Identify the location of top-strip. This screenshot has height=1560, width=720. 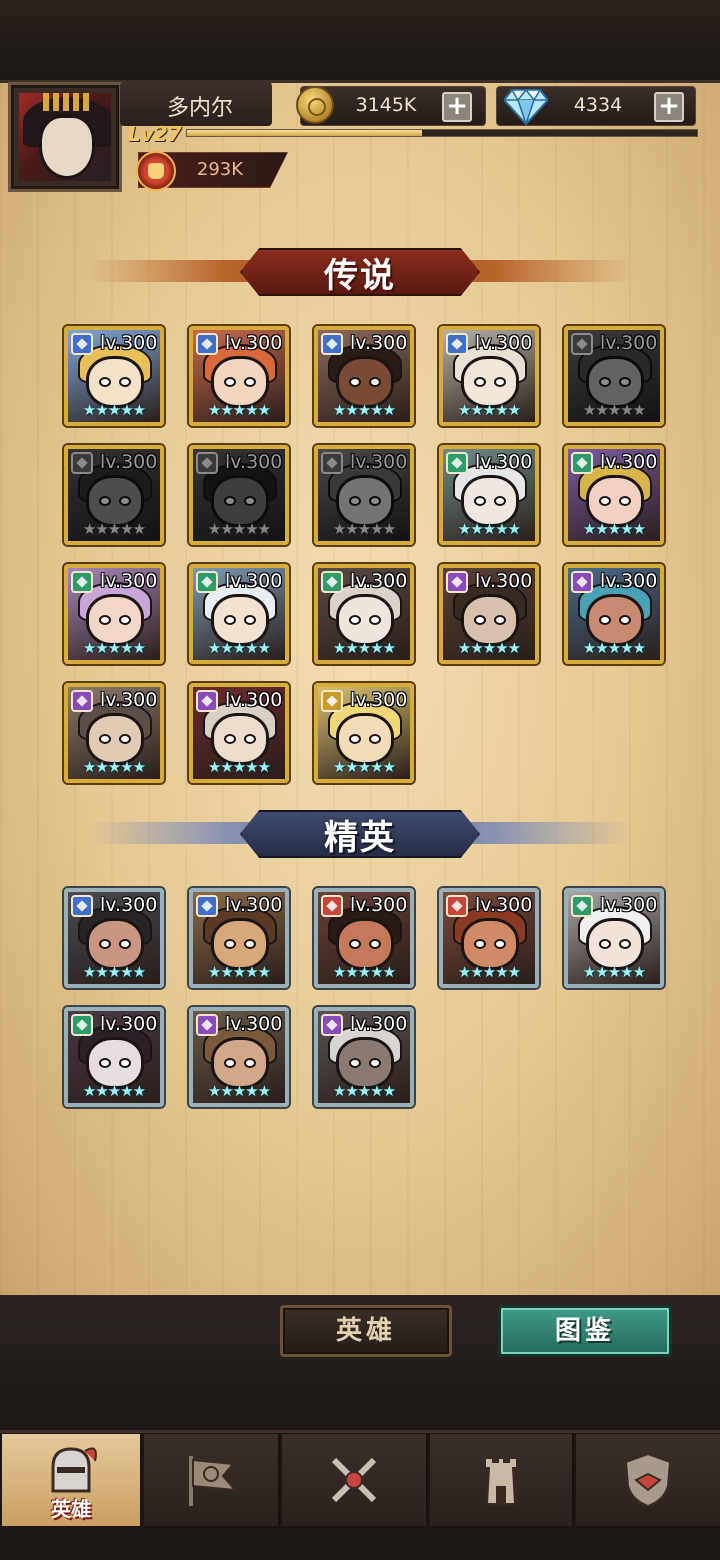
(360, 40).